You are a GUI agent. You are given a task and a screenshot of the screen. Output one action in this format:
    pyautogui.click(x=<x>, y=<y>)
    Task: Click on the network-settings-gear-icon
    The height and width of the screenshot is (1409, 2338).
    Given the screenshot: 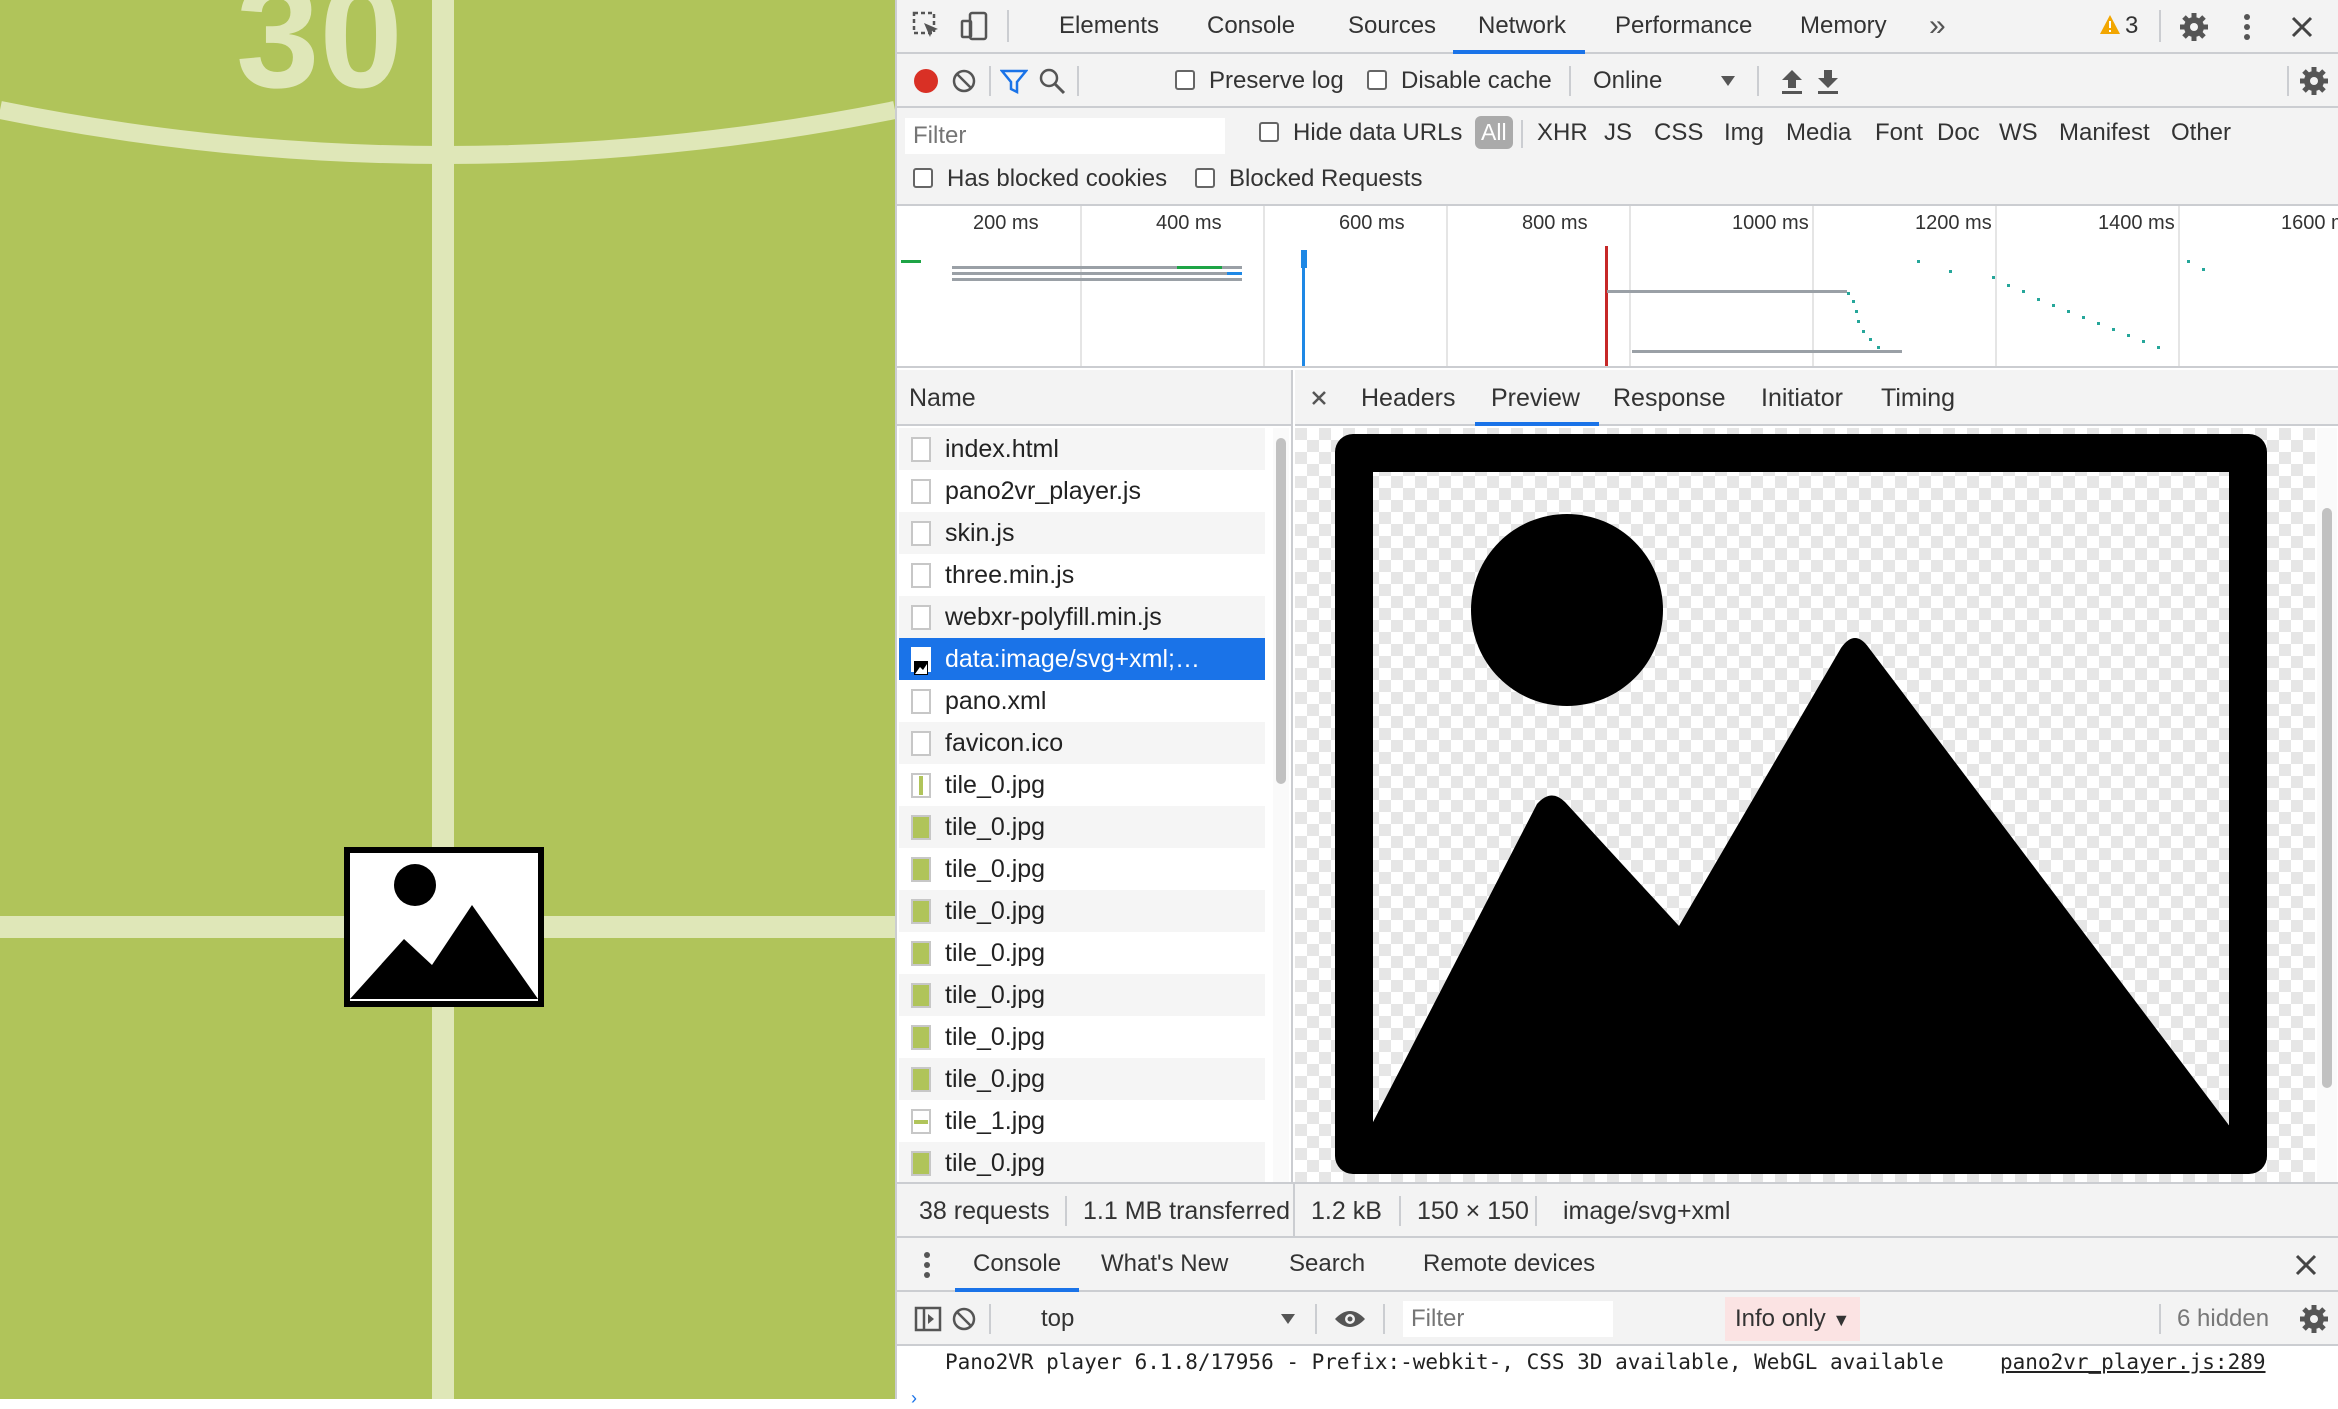 What is the action you would take?
    pyautogui.click(x=2314, y=81)
    